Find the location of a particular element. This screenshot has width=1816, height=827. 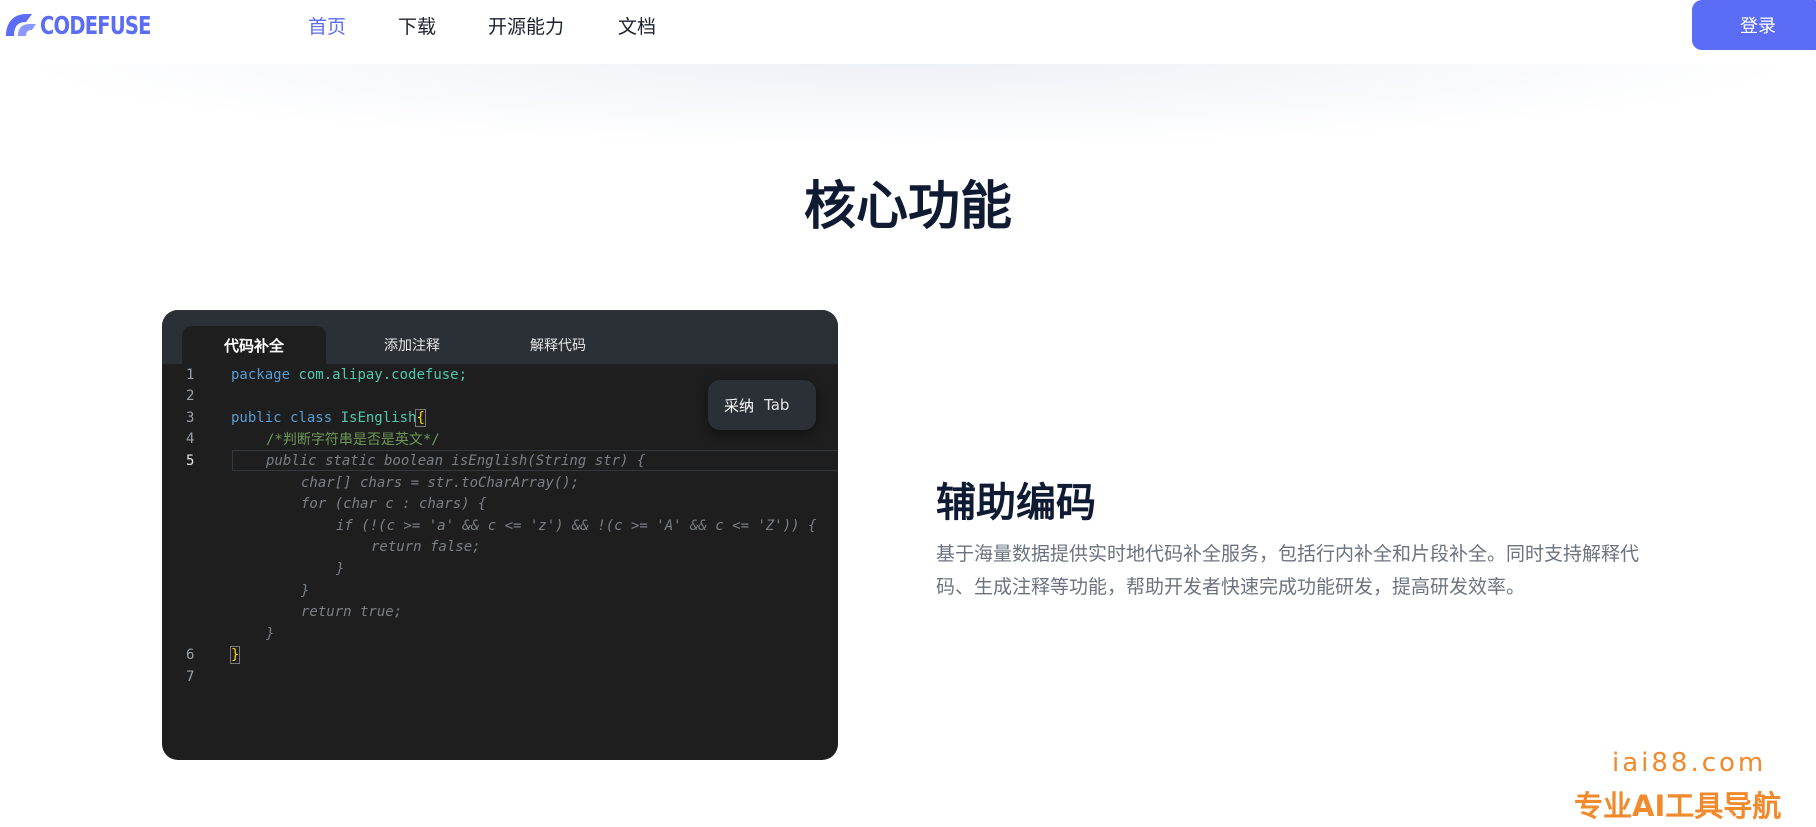

ghost-suggestion: char[] chars = str.toCharArray(); is located at coordinates (440, 482).